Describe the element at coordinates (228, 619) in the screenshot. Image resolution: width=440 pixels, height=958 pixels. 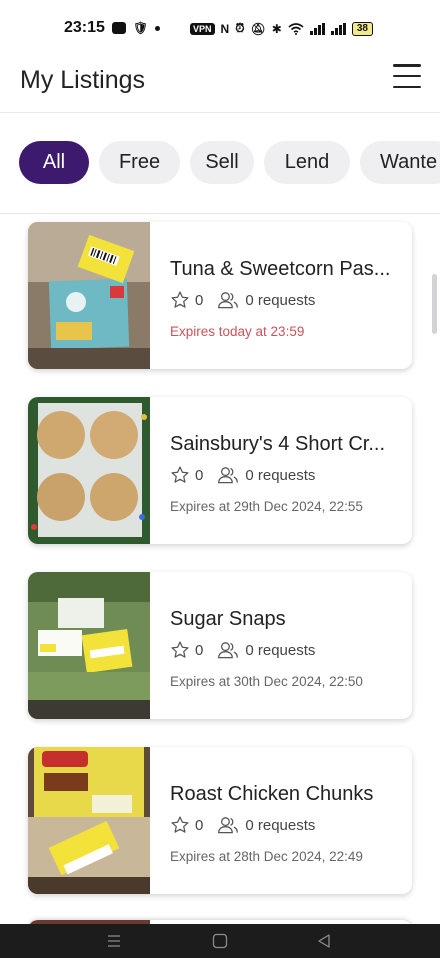
I see `listing-title: Sugar Snaps` at that location.